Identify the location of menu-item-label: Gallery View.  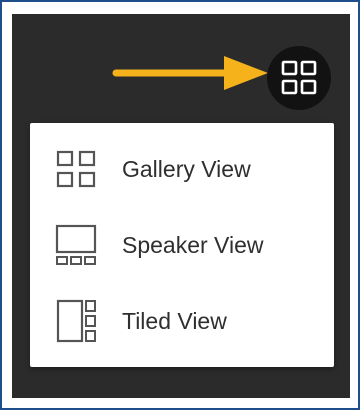
(186, 168).